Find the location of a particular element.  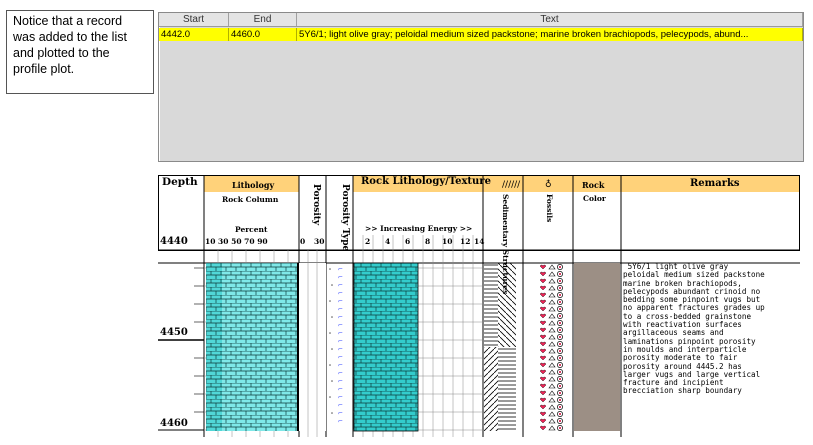

energy-tick-8: 8 is located at coordinates (428, 241).